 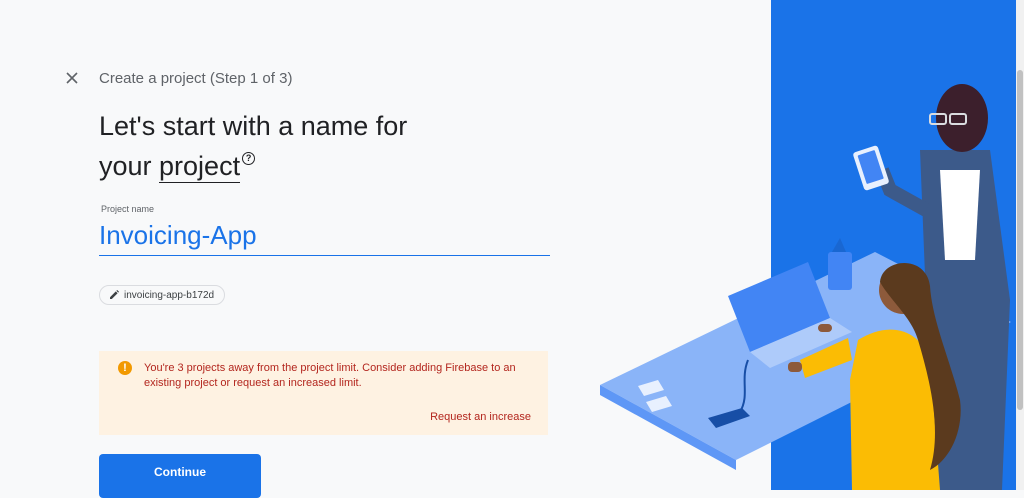 I want to click on title-line-1: Let's start with a name for, so click(x=253, y=126).